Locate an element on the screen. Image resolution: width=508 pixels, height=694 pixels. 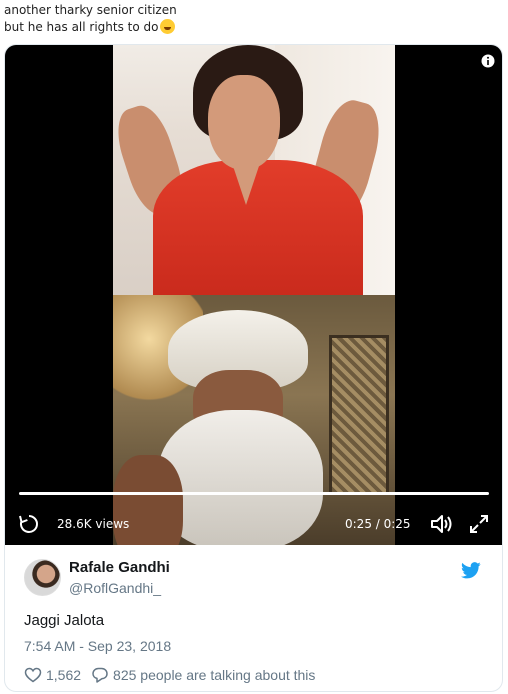
video-progress-bar is located at coordinates (254, 493).